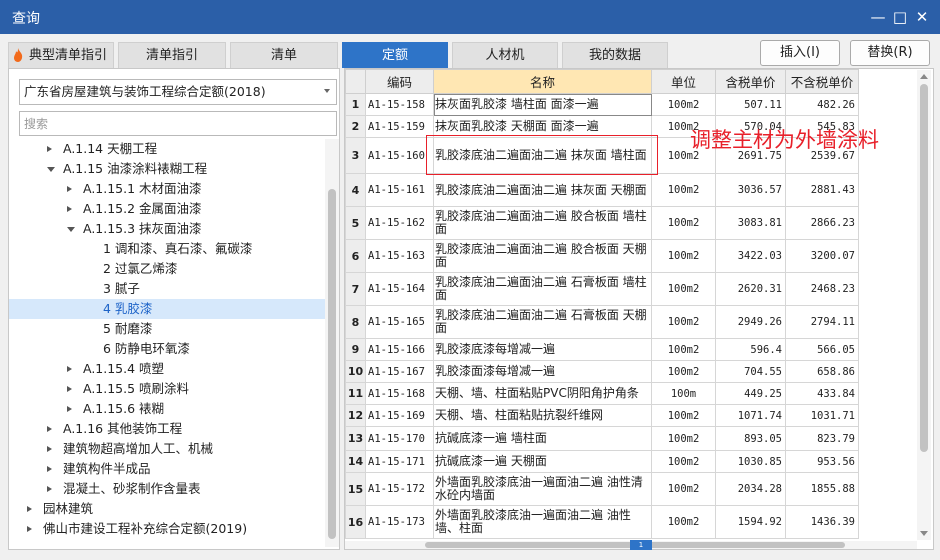  Describe the element at coordinates (355, 289) in the screenshot. I see `row-index: 7` at that location.